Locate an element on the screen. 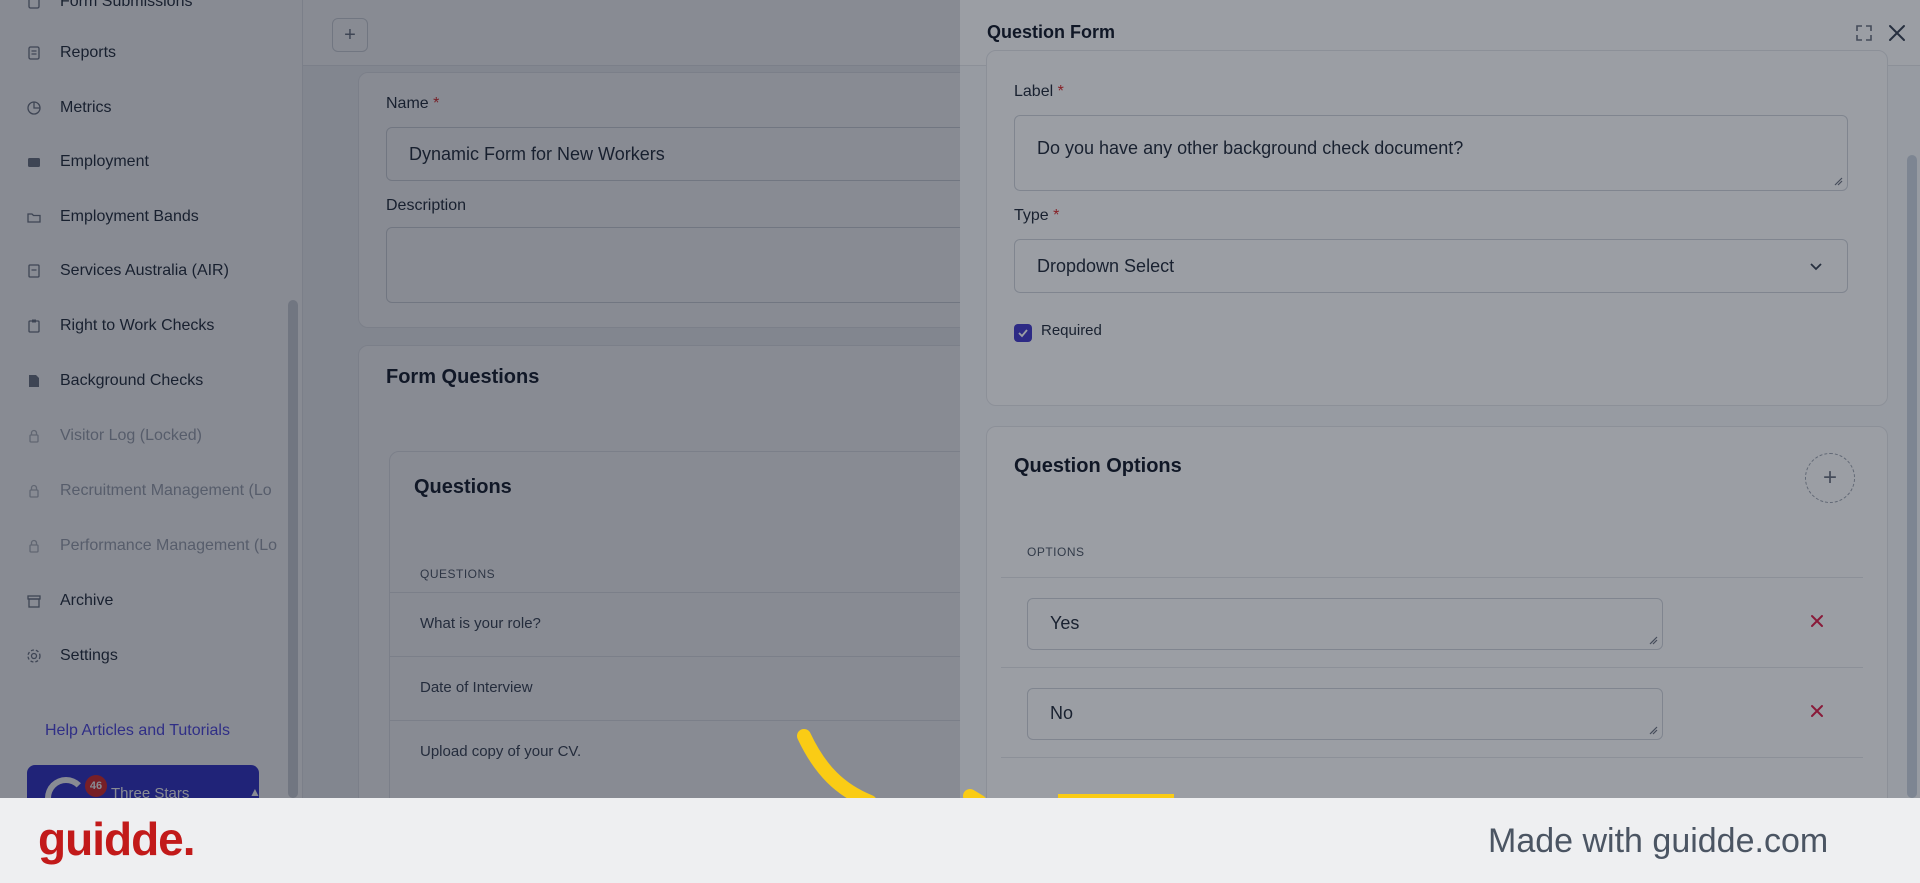  add-option-button: + is located at coordinates (1830, 478).